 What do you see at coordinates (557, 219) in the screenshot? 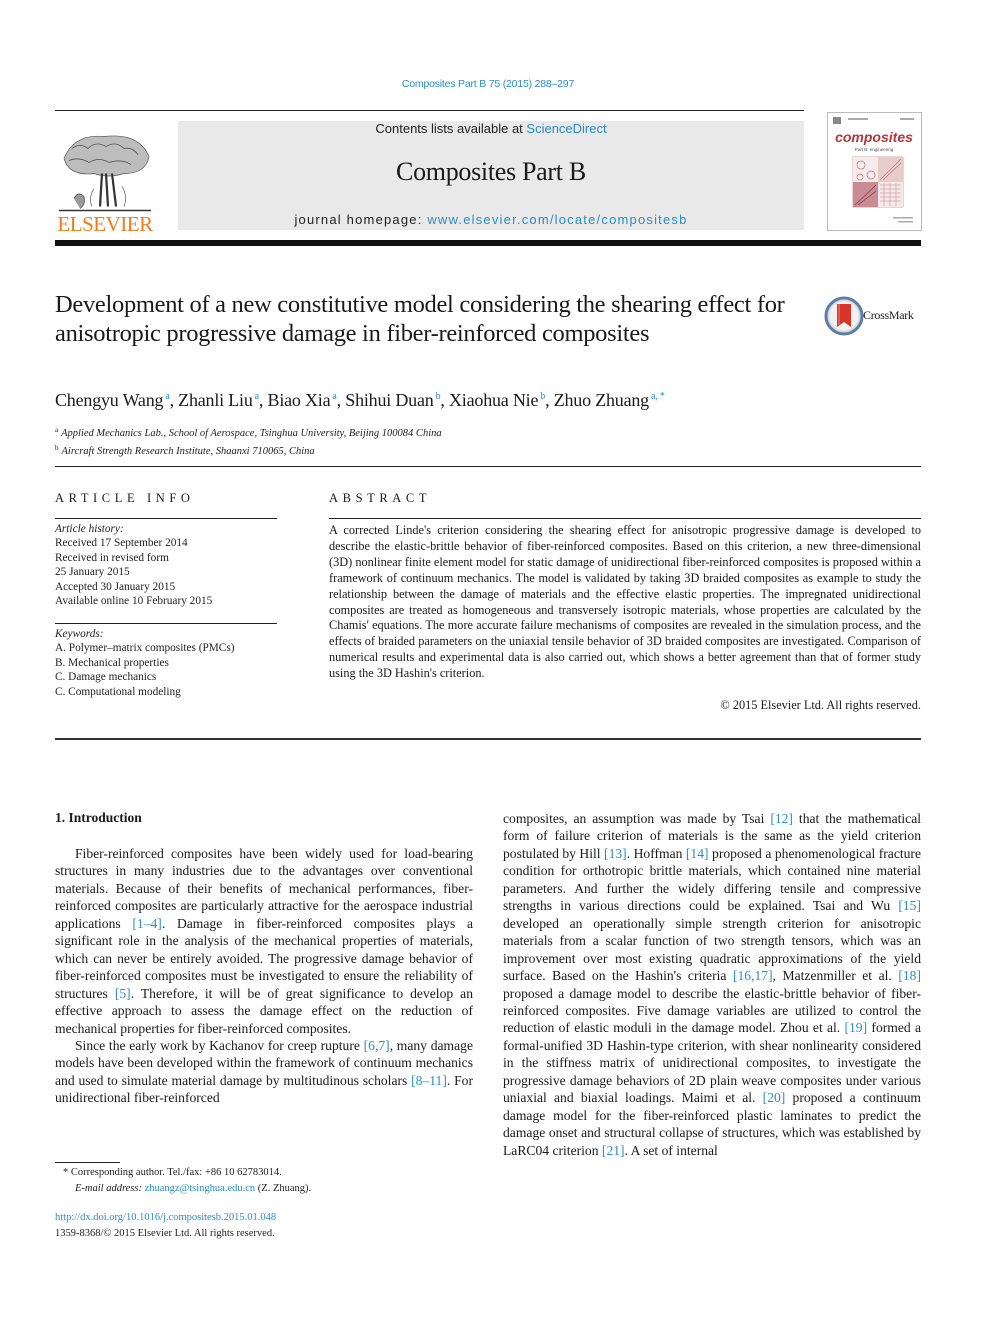
I see `homepage-link: www.elsevier.com/locate/compositesb` at bounding box center [557, 219].